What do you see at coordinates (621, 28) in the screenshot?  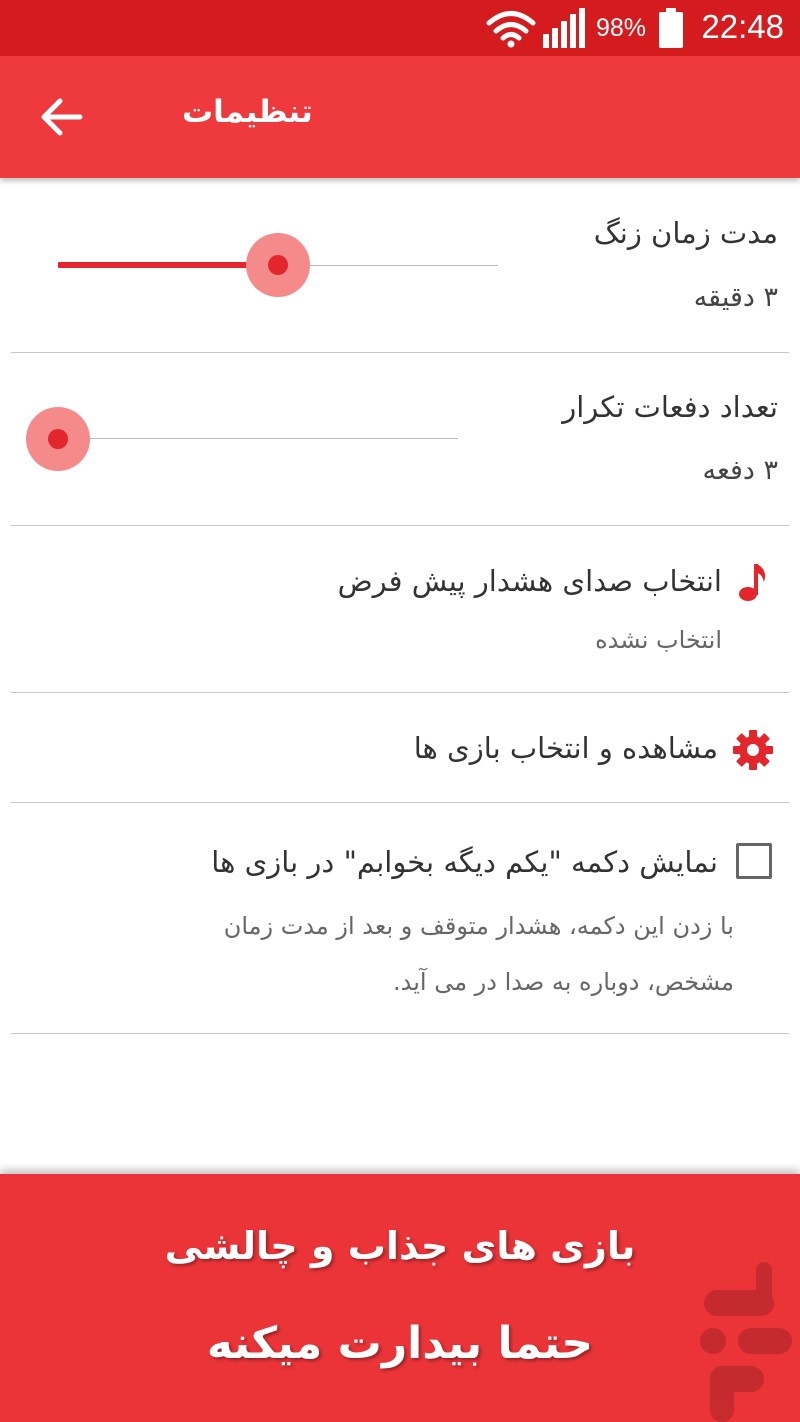 I see `battery-percent: 98%` at bounding box center [621, 28].